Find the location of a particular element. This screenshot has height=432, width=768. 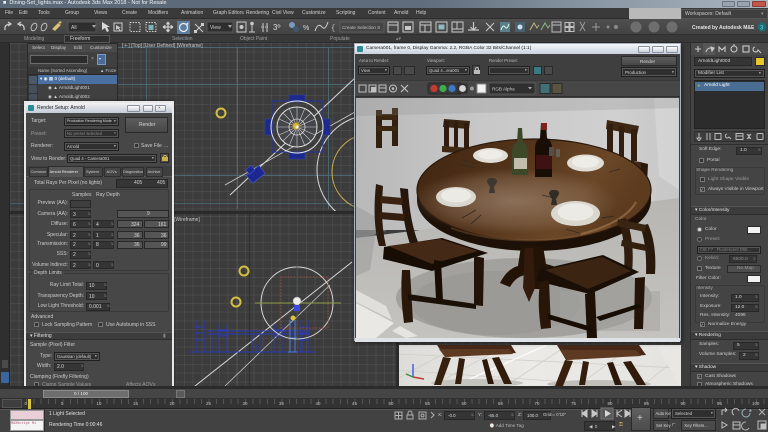

svg-text: All is located at coordinates (74, 28).